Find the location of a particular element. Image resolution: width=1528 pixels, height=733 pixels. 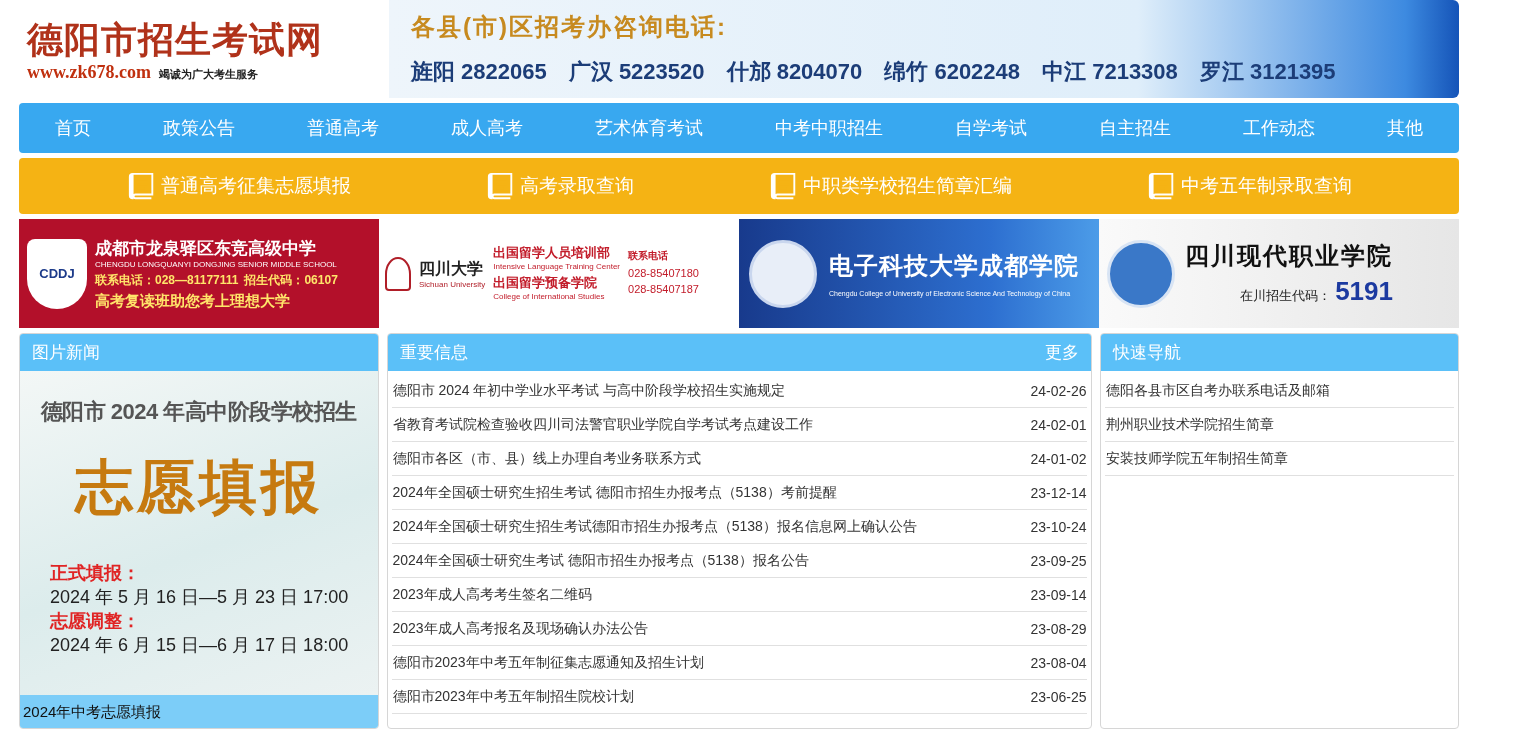

news-link: 2024年全国硕士研究生招生考试 德阳市招生办报考点（5138）考前提醒 is located at coordinates (614, 492).